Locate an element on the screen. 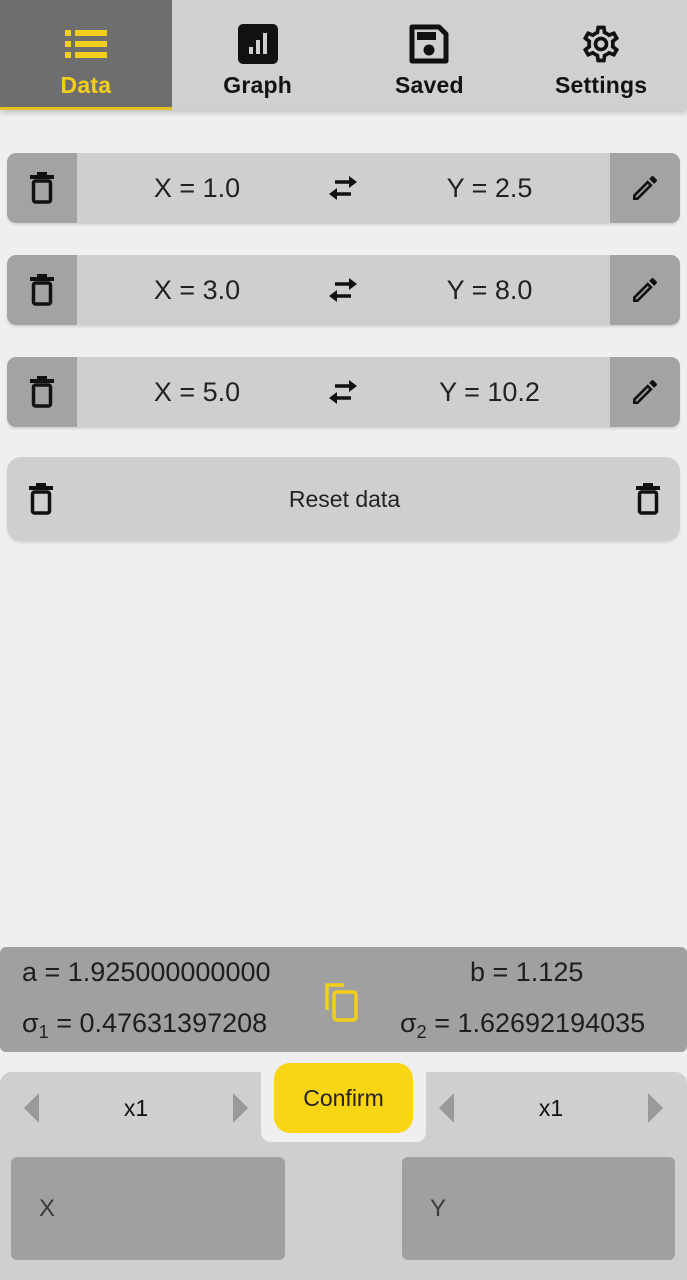 Image resolution: width=687 pixels, height=1280 pixels. sigma-subscript: 1 is located at coordinates (43, 1032).